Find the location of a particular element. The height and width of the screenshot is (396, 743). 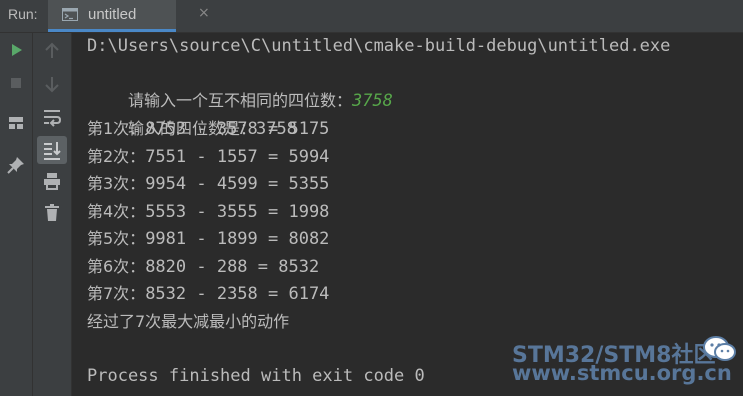

layout-icon is located at coordinates (16, 123).